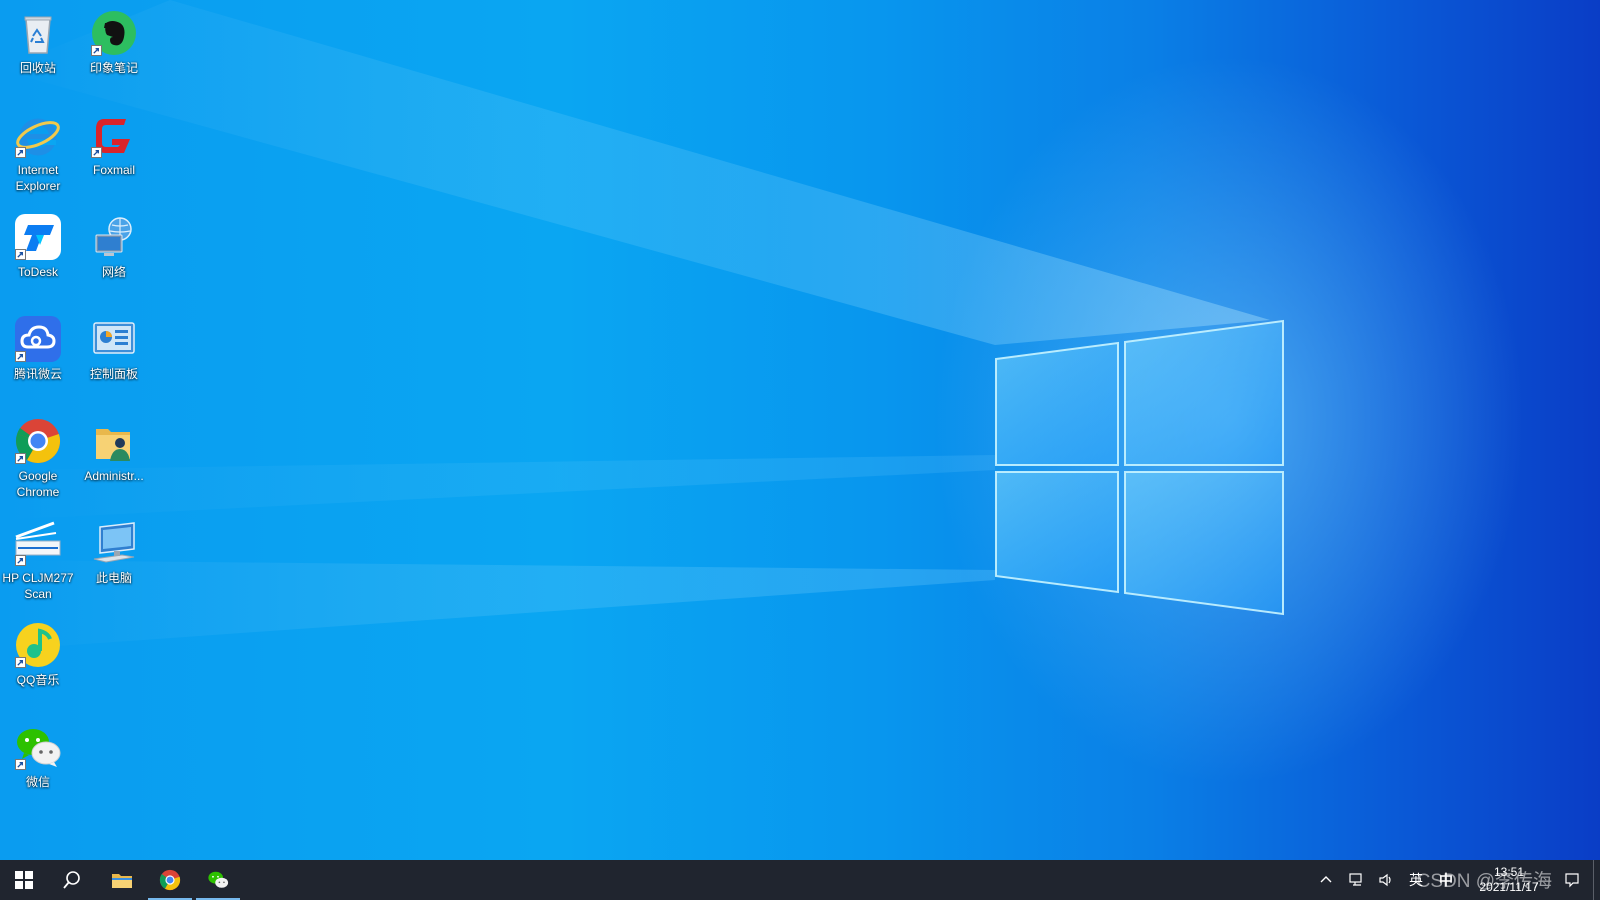 This screenshot has width=1600, height=900. What do you see at coordinates (38, 586) in the screenshot?
I see `desktop-icon-label: HP CLJM277 Scan` at bounding box center [38, 586].